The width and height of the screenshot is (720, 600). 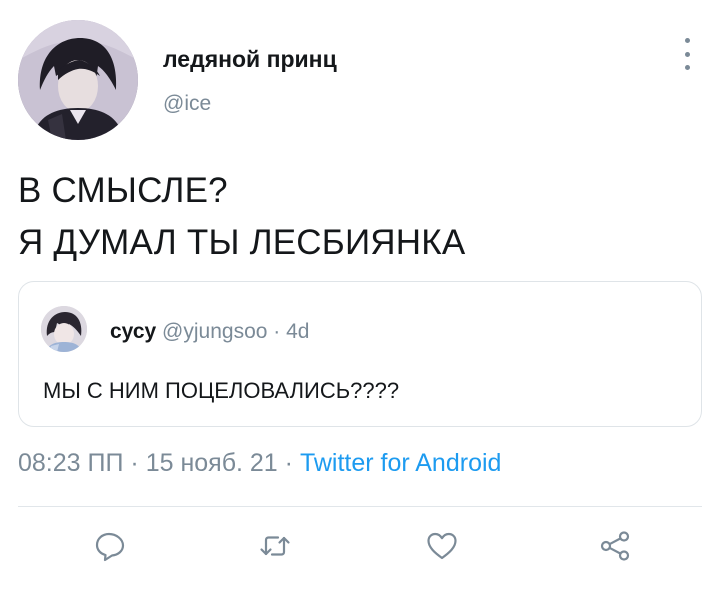 I want to click on tweet-text-line: Я ДУМАЛ ТЫ ЛЕСБИЯНКА, so click(x=242, y=242).